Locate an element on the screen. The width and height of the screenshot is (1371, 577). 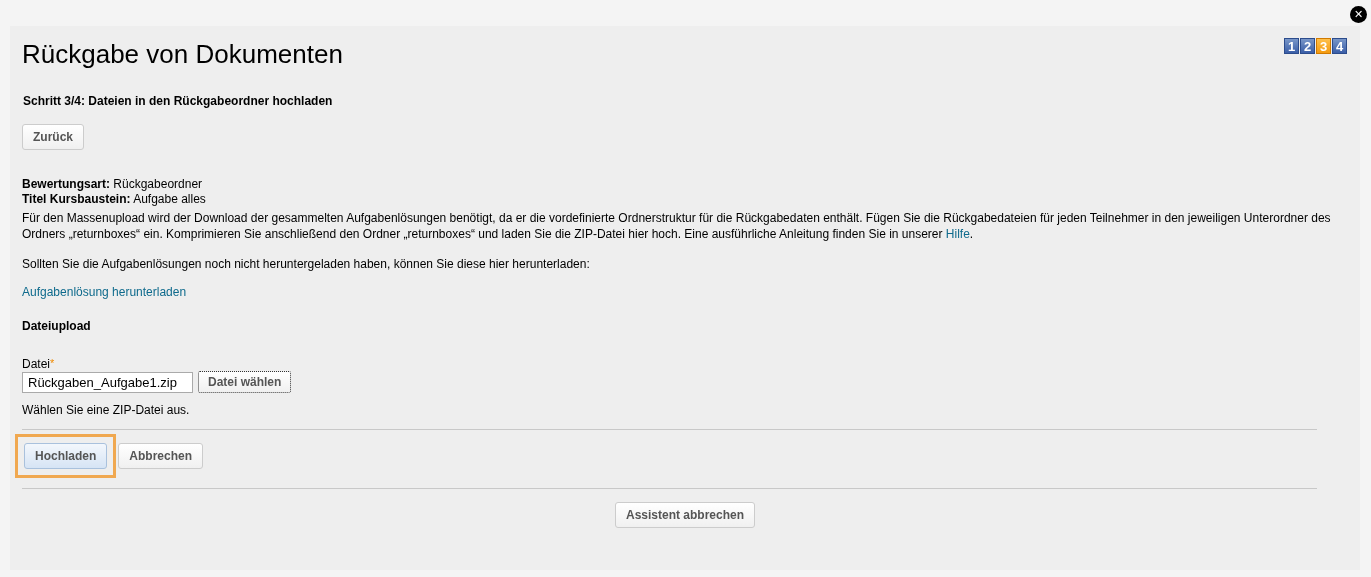
step-indicator: 4 is located at coordinates (1339, 46).